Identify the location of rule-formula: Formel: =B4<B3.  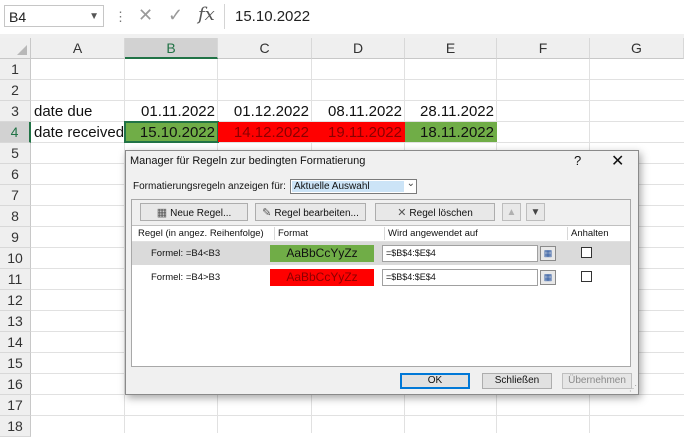
(186, 253).